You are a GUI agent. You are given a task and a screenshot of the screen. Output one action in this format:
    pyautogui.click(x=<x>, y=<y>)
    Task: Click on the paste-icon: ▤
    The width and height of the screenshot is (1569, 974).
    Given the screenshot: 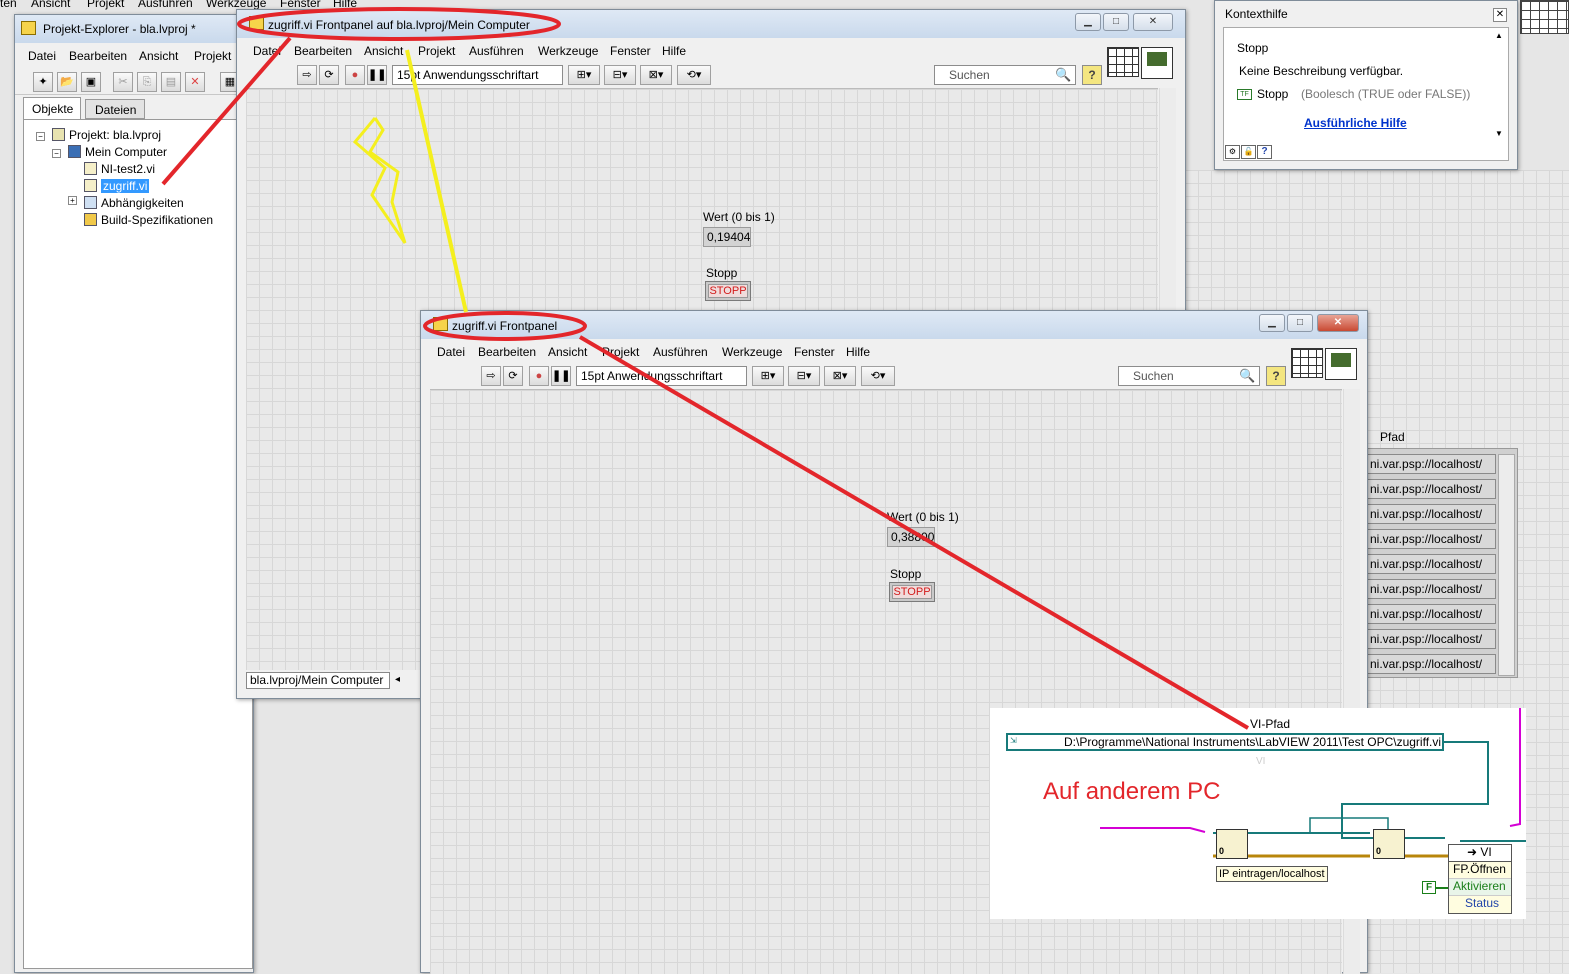 What is the action you would take?
    pyautogui.click(x=171, y=82)
    